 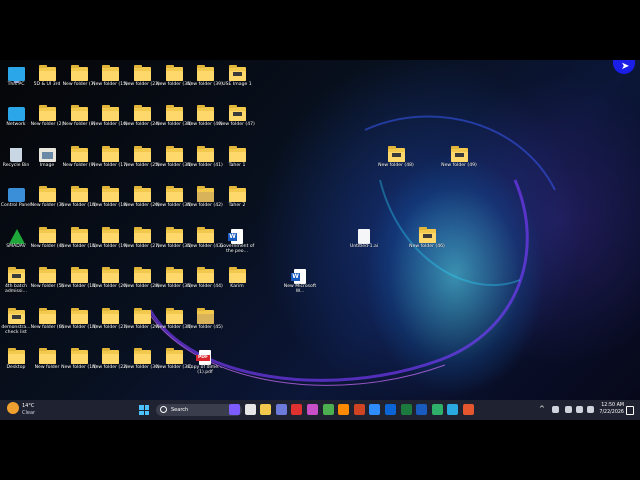 What do you see at coordinates (13, 408) in the screenshot?
I see `weather-icon` at bounding box center [13, 408].